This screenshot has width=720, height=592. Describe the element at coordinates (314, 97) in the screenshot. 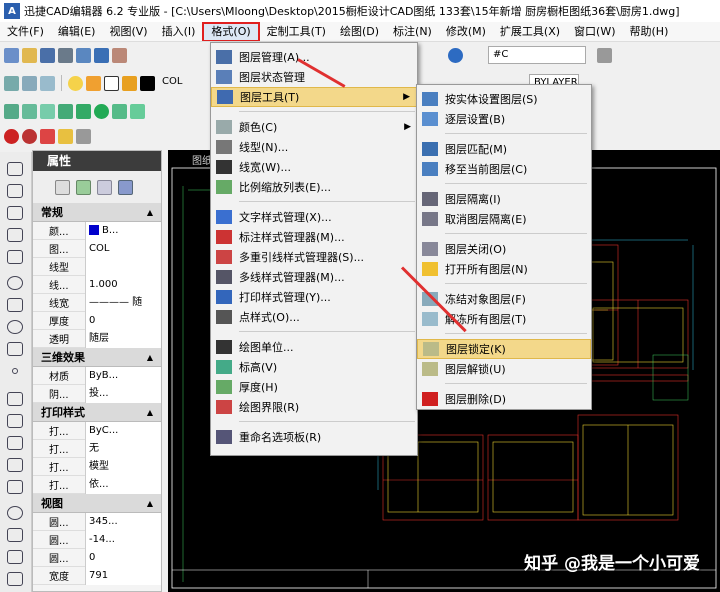

I see `menu-layer-tools: 图层工具(T) ▶` at that location.